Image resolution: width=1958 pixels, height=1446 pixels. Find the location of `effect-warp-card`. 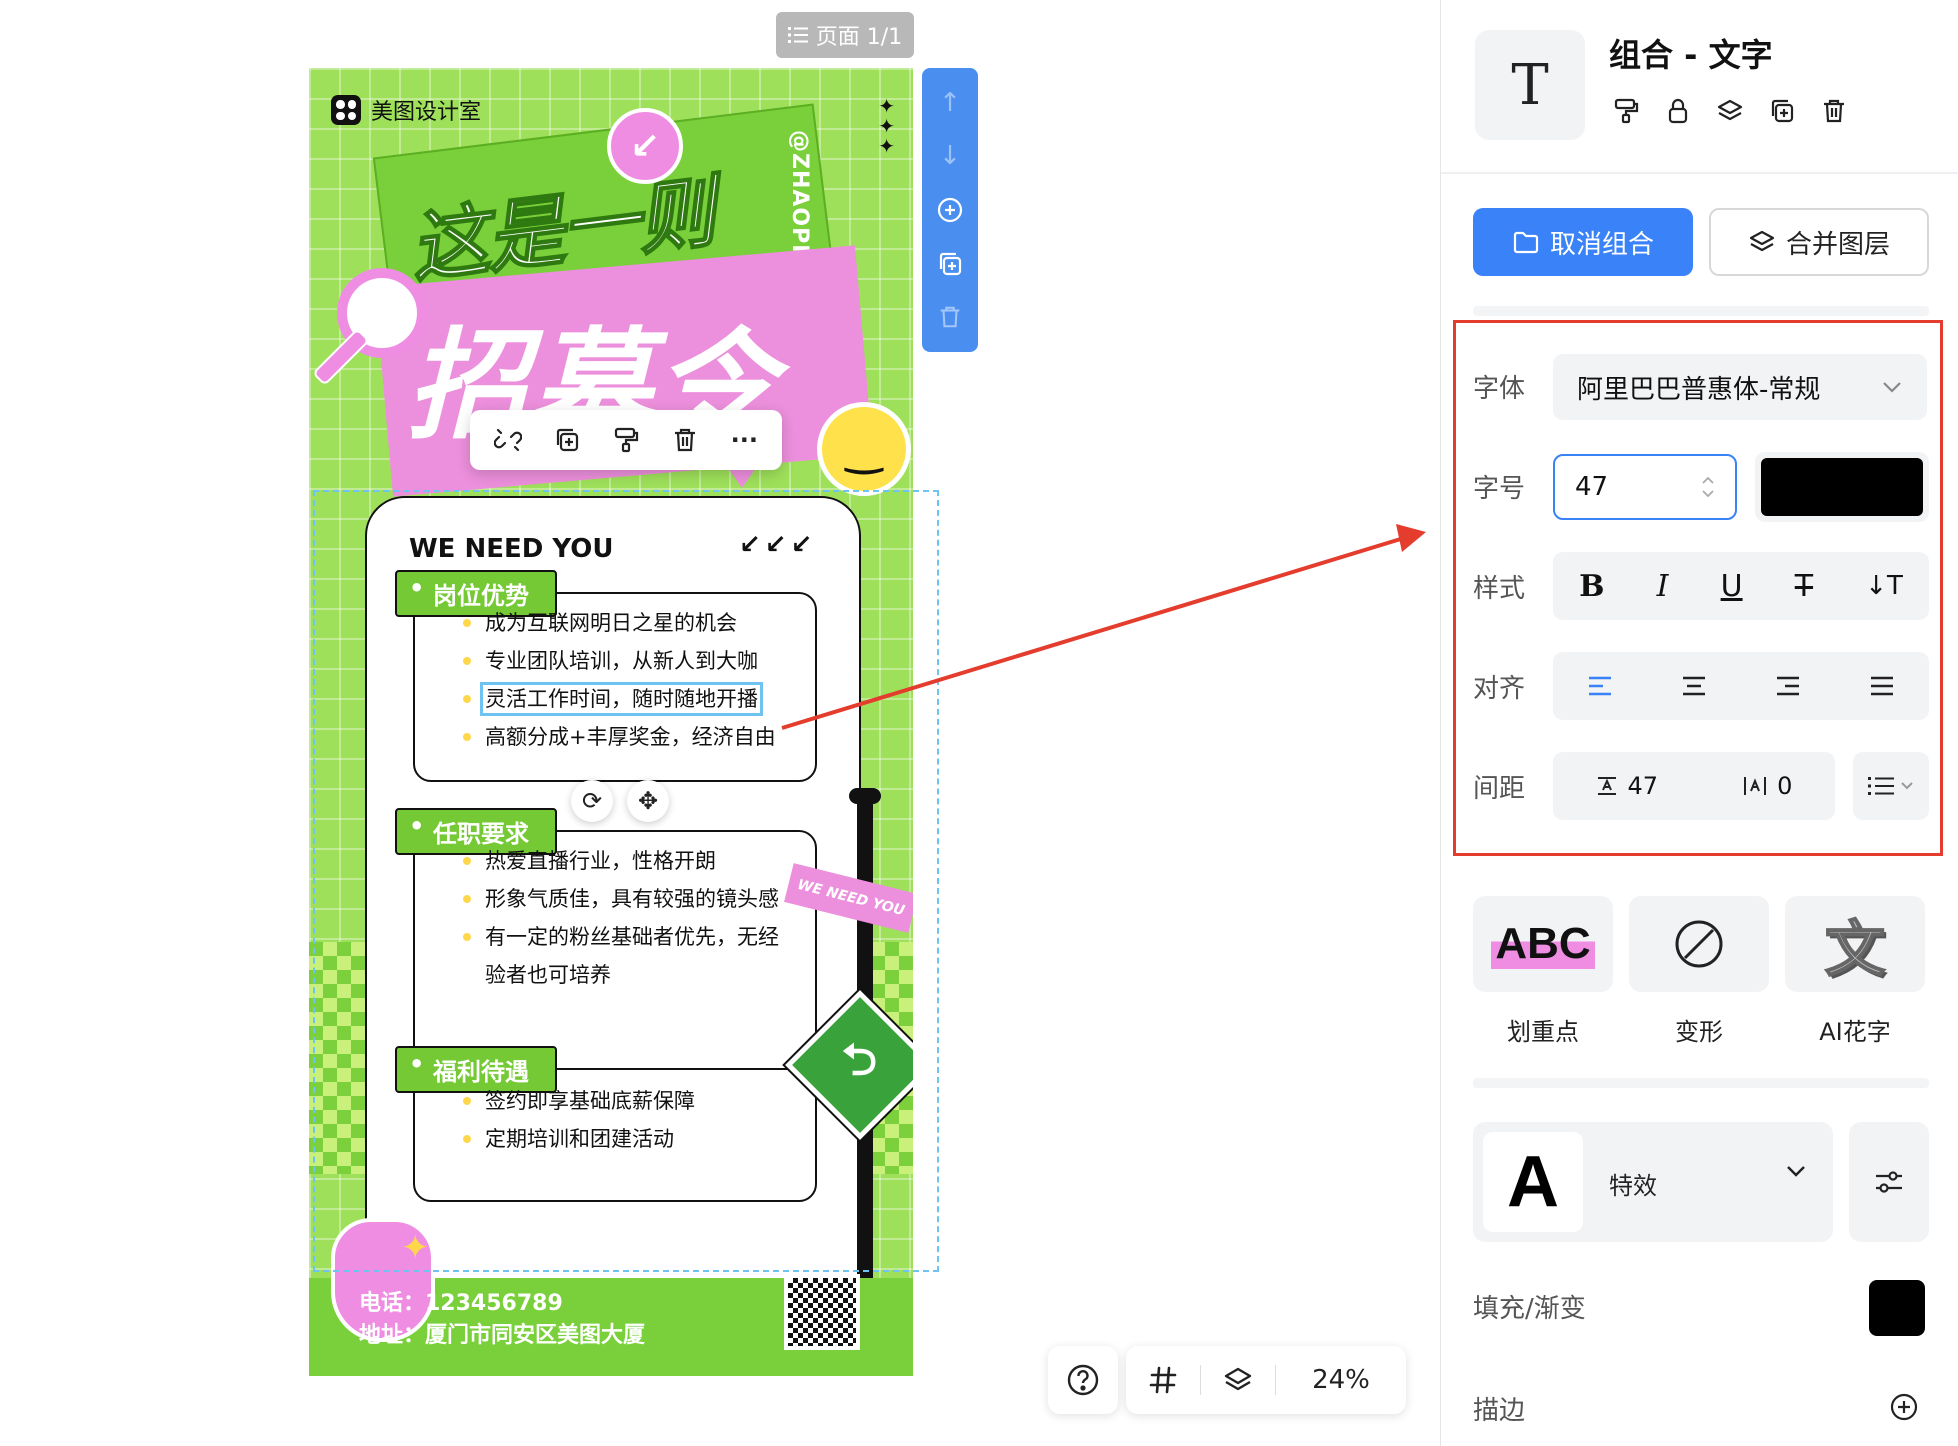

effect-warp-card is located at coordinates (1699, 944).